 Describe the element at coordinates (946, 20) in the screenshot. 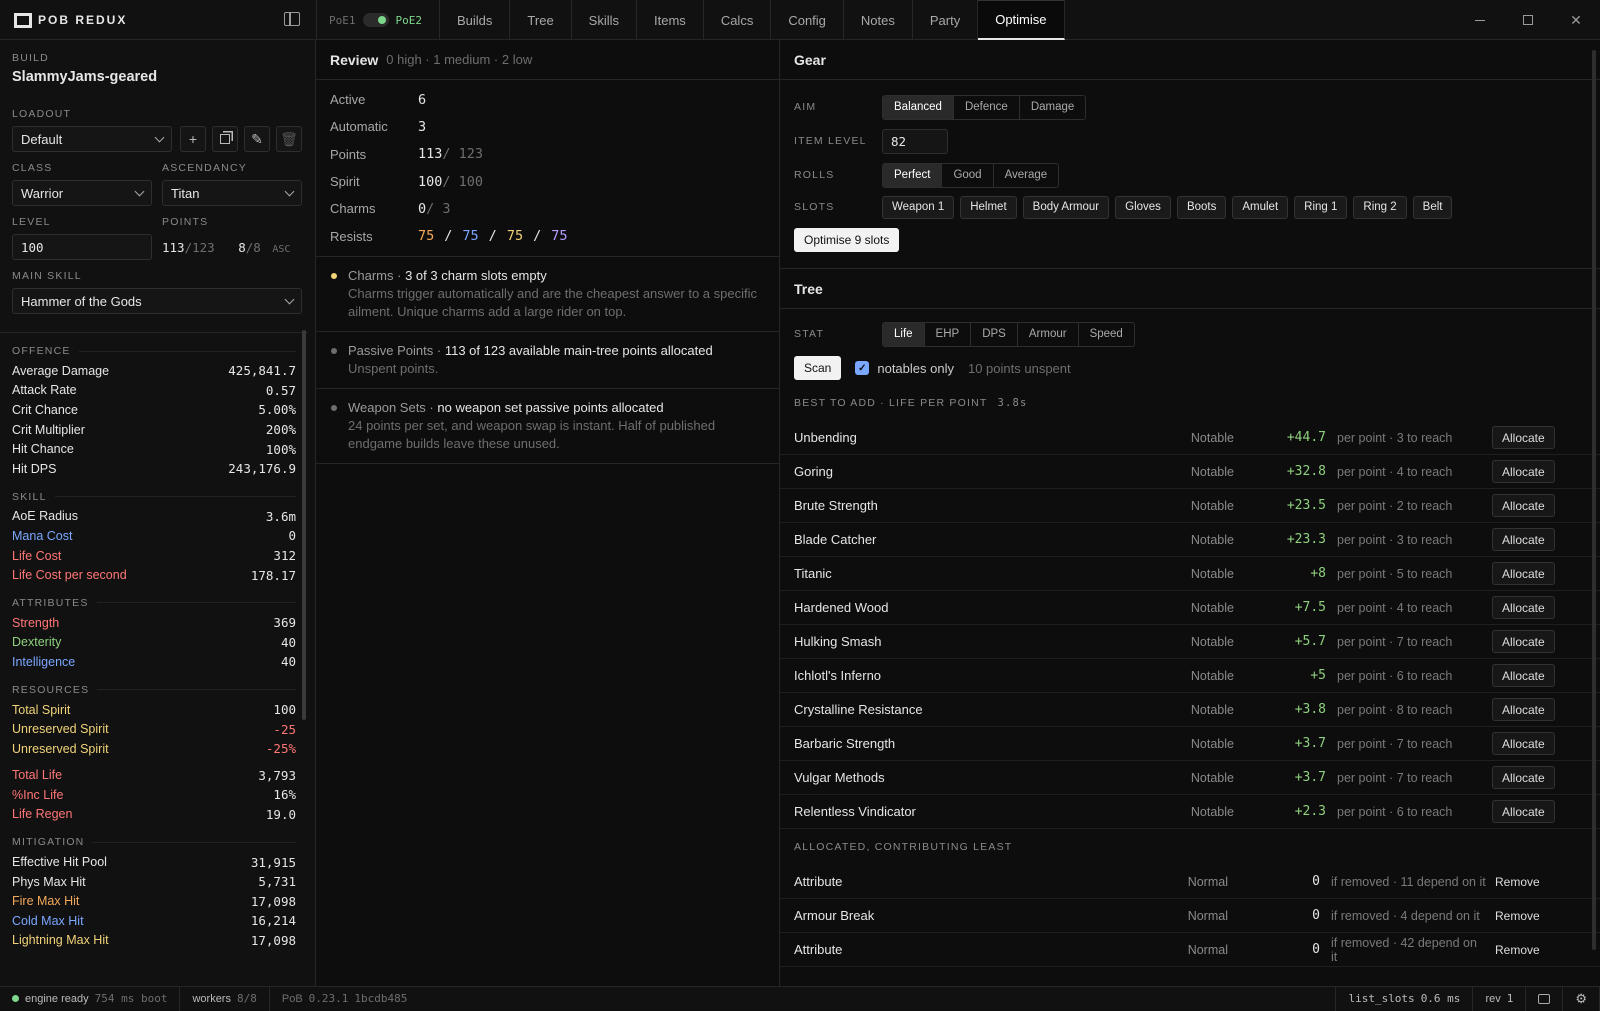

I see `tab-party: Party` at that location.